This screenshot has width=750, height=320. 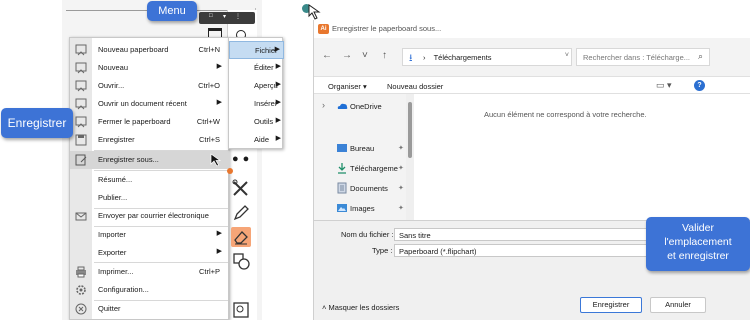 What do you see at coordinates (347, 55) in the screenshot?
I see `forward-arrow-icon: →` at bounding box center [347, 55].